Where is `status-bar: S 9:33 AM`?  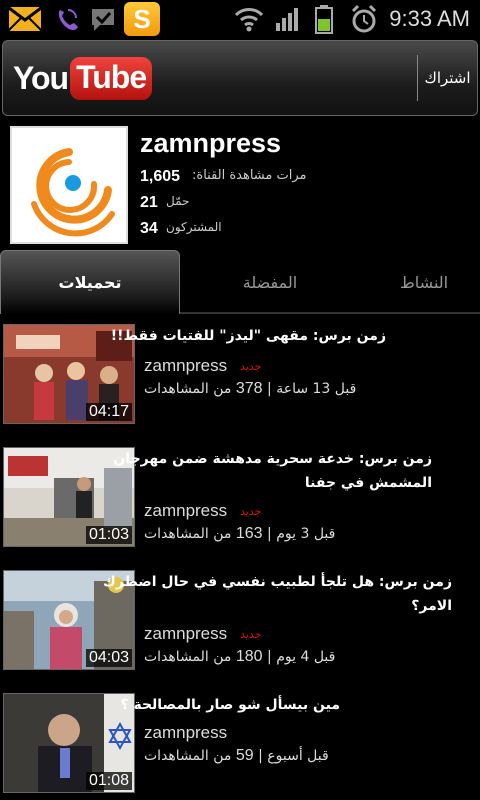
status-bar: S 9:33 AM is located at coordinates (240, 19).